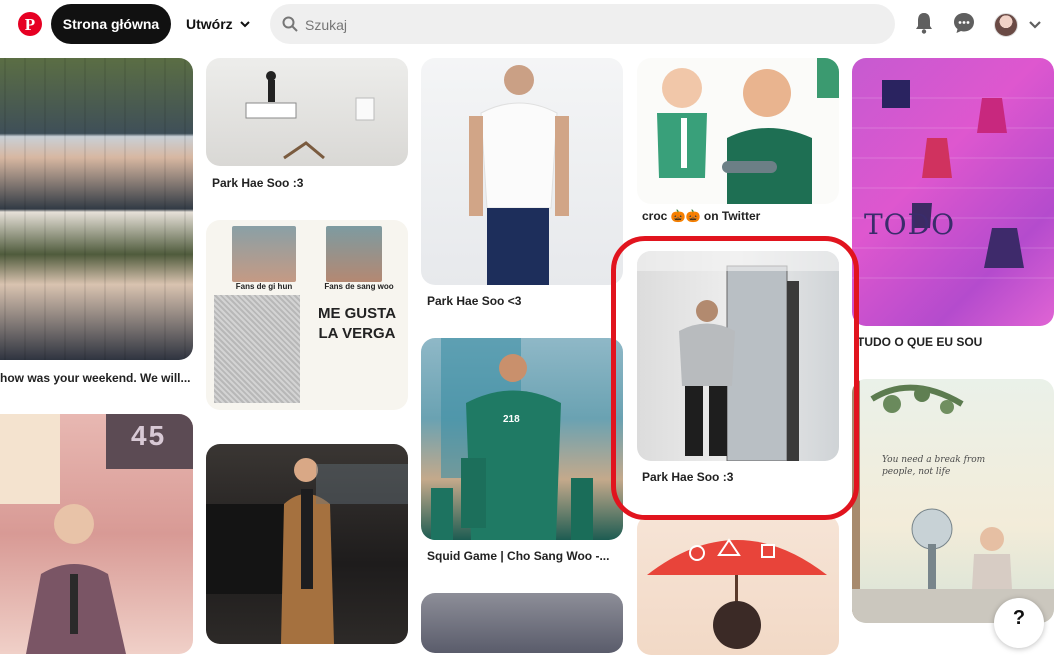 The width and height of the screenshot is (1060, 655). I want to click on search-input, so click(585, 25).